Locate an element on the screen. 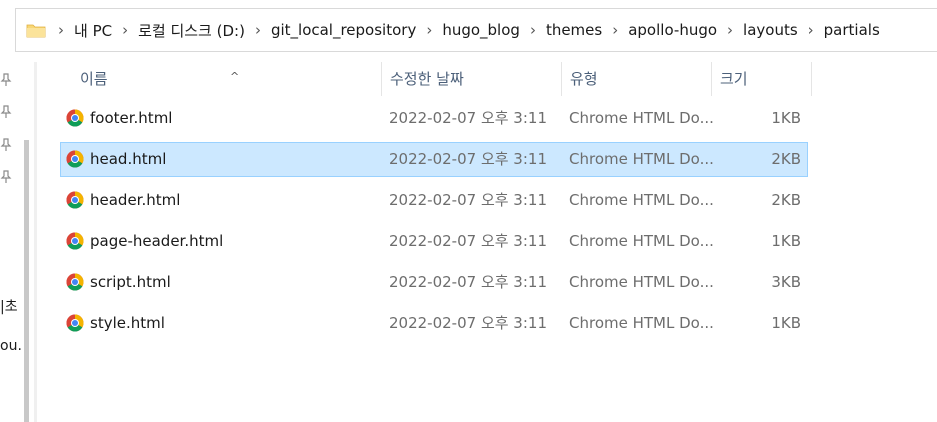 The height and width of the screenshot is (422, 937). file-name: header.html is located at coordinates (135, 200).